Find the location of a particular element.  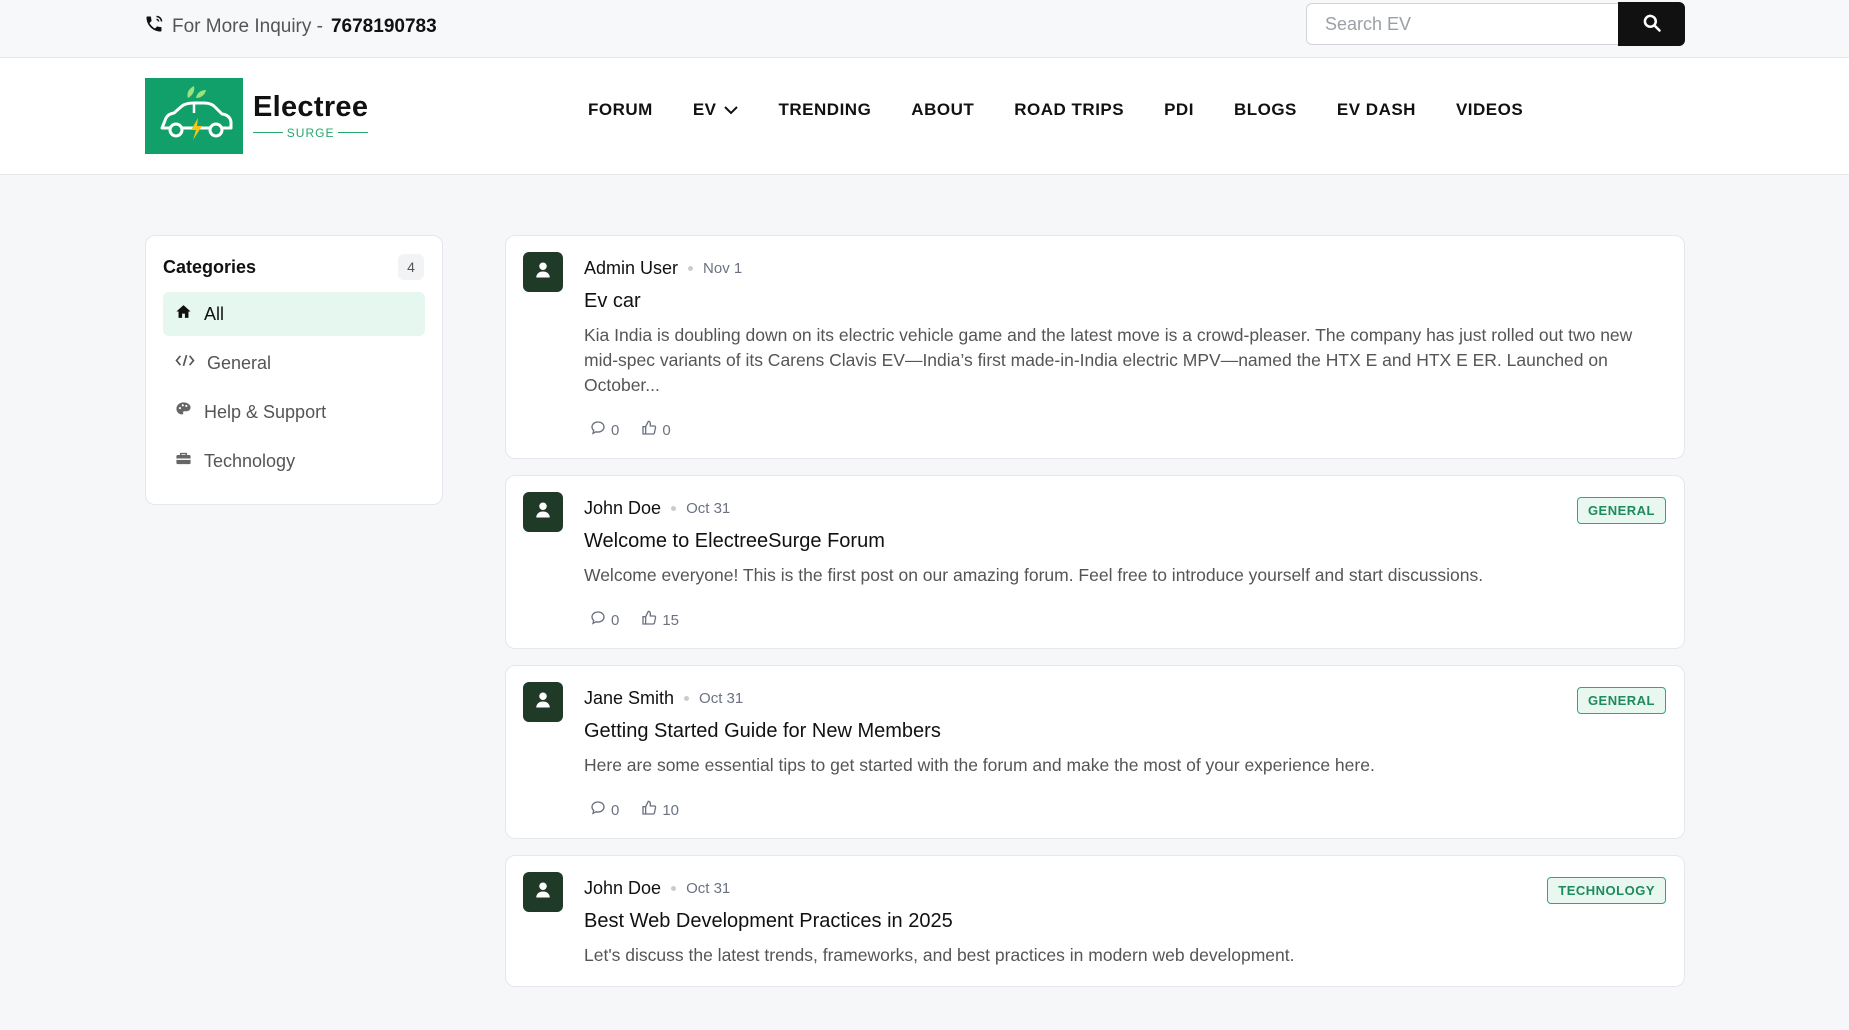

nav-videos-label: VIDEOS is located at coordinates (1489, 109).